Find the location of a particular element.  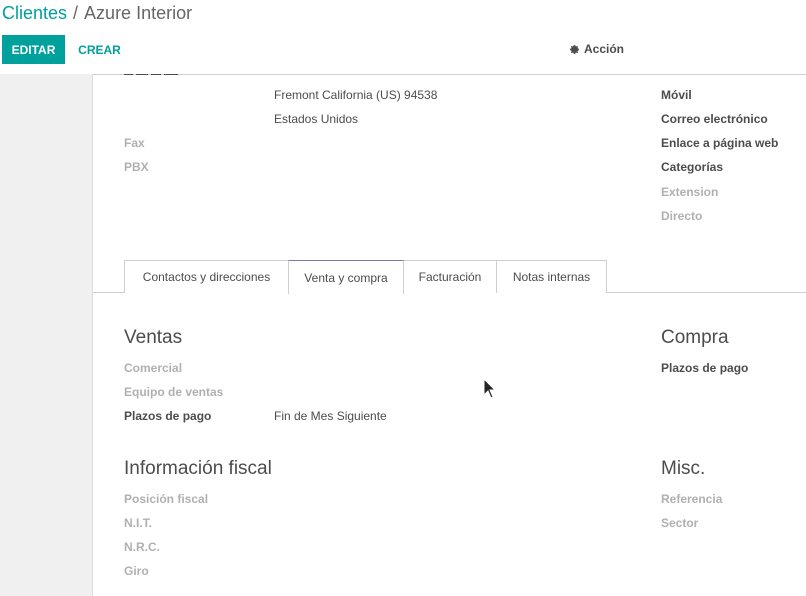

plazos-pago-label: Plazos de pago is located at coordinates (168, 416).